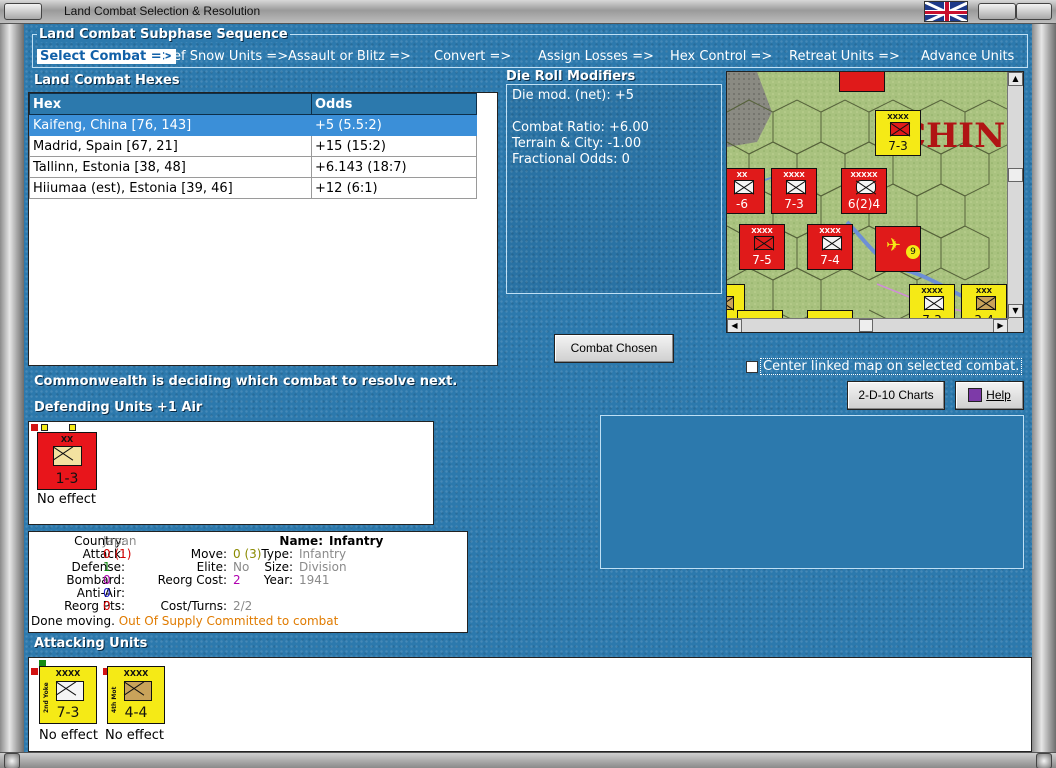  Describe the element at coordinates (1015, 202) in the screenshot. I see `map-vertical-scrollbar: ▲ ▼` at that location.